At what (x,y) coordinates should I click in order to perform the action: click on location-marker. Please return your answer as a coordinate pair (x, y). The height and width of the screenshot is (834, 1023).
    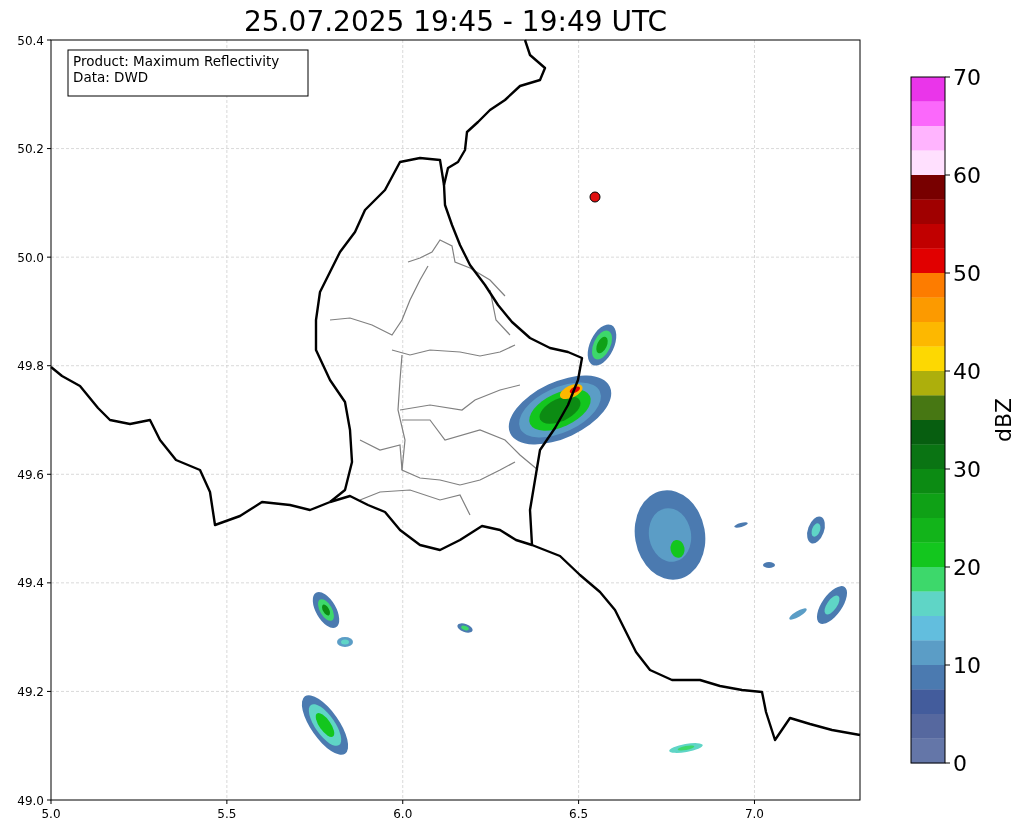
    Looking at the image, I should click on (595, 197).